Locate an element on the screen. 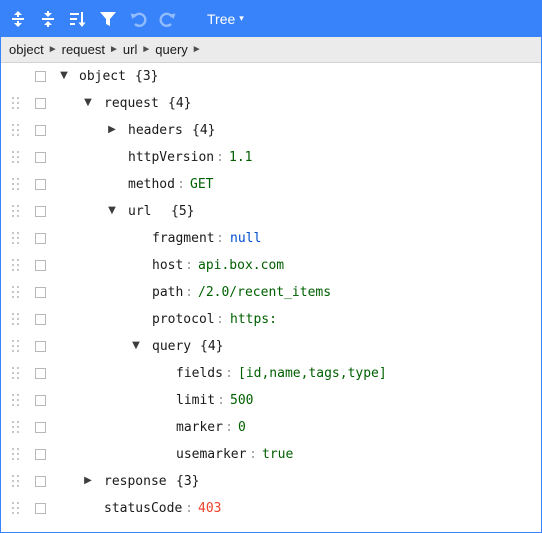  sort-button is located at coordinates (78, 19).